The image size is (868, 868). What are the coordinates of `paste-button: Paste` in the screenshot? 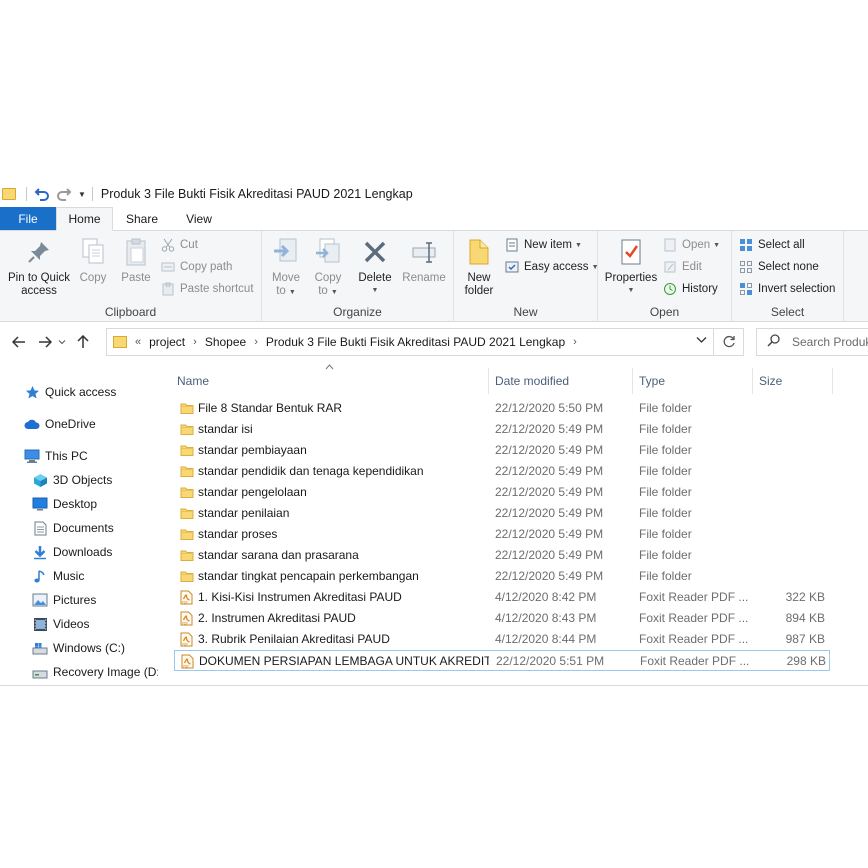 It's located at (136, 260).